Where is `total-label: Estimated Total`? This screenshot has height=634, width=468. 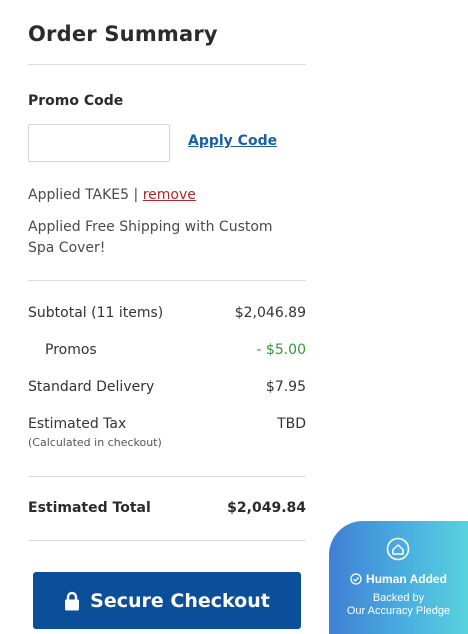
total-label: Estimated Total is located at coordinates (89, 508).